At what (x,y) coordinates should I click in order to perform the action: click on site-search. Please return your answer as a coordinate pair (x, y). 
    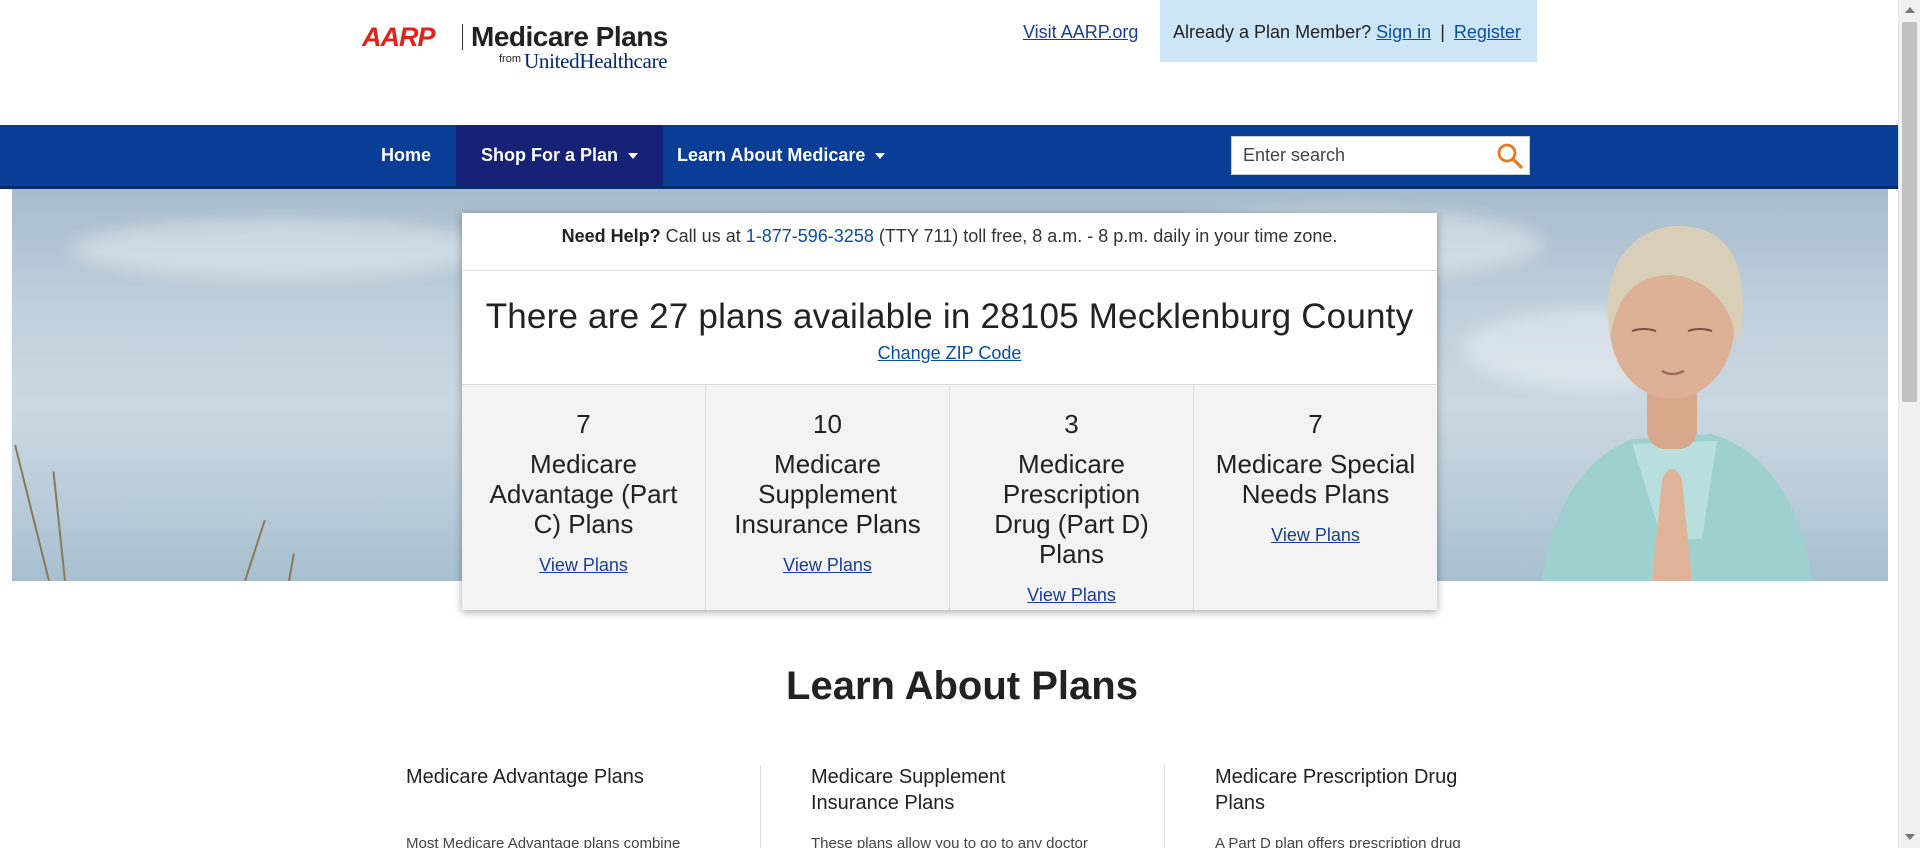
    Looking at the image, I should click on (1380, 155).